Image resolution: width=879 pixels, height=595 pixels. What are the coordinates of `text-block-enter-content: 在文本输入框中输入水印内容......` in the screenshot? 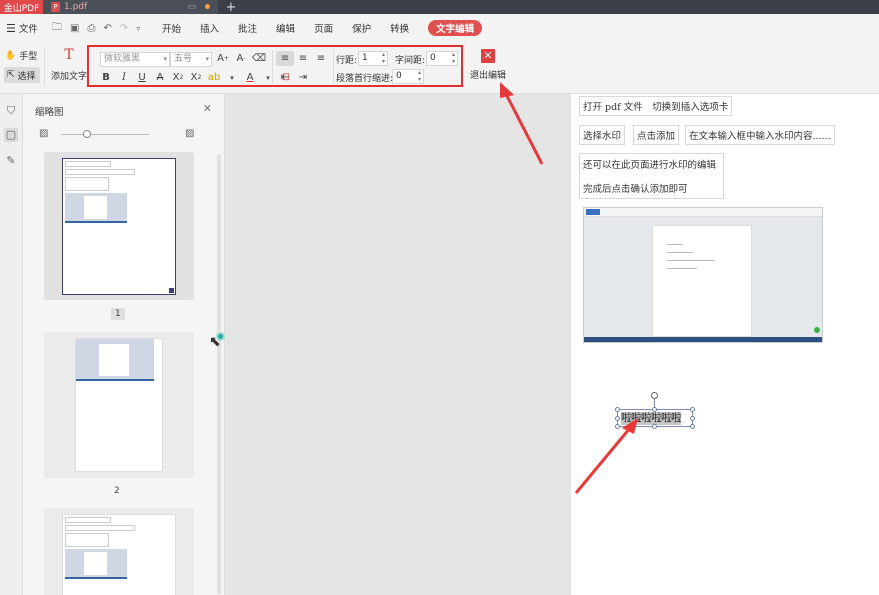 It's located at (760, 135).